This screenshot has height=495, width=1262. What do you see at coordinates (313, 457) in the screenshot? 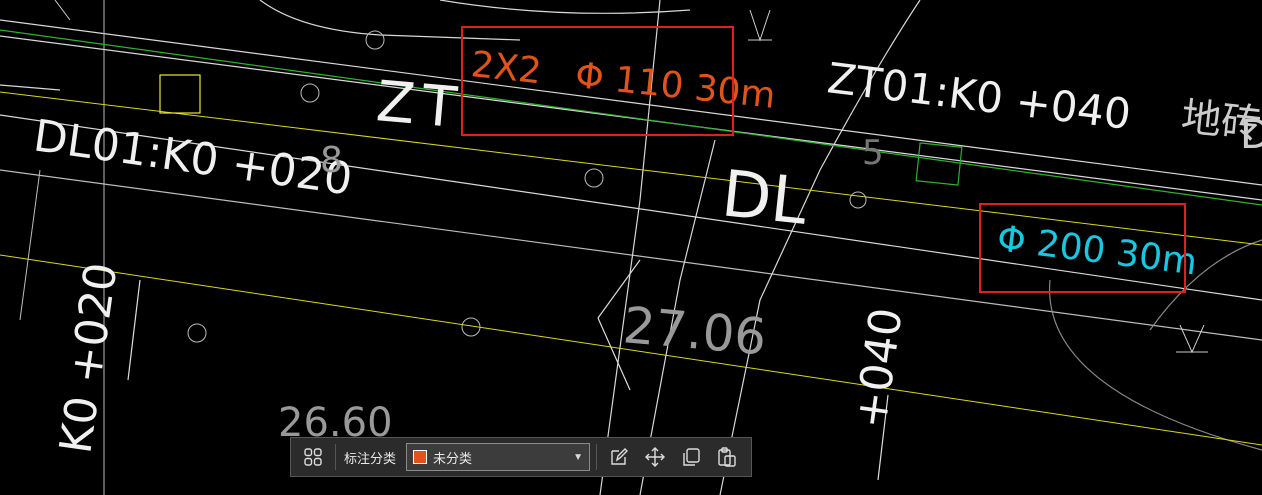
I see `grid-icon` at bounding box center [313, 457].